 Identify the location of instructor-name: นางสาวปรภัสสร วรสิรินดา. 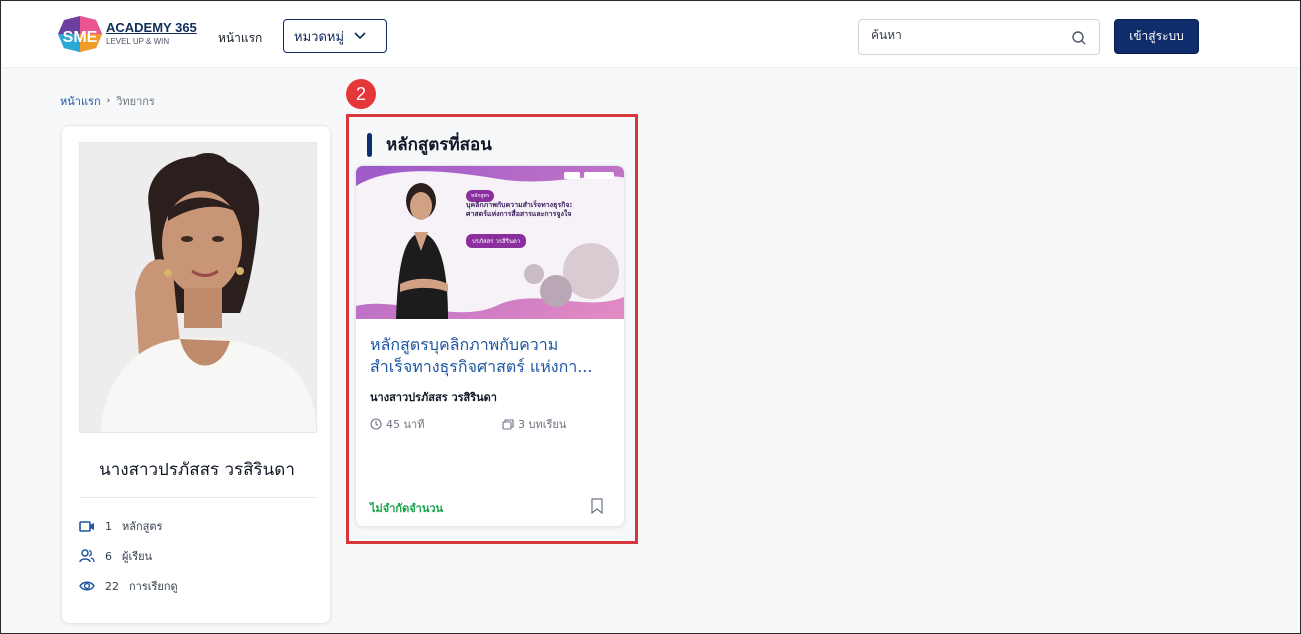
(197, 470).